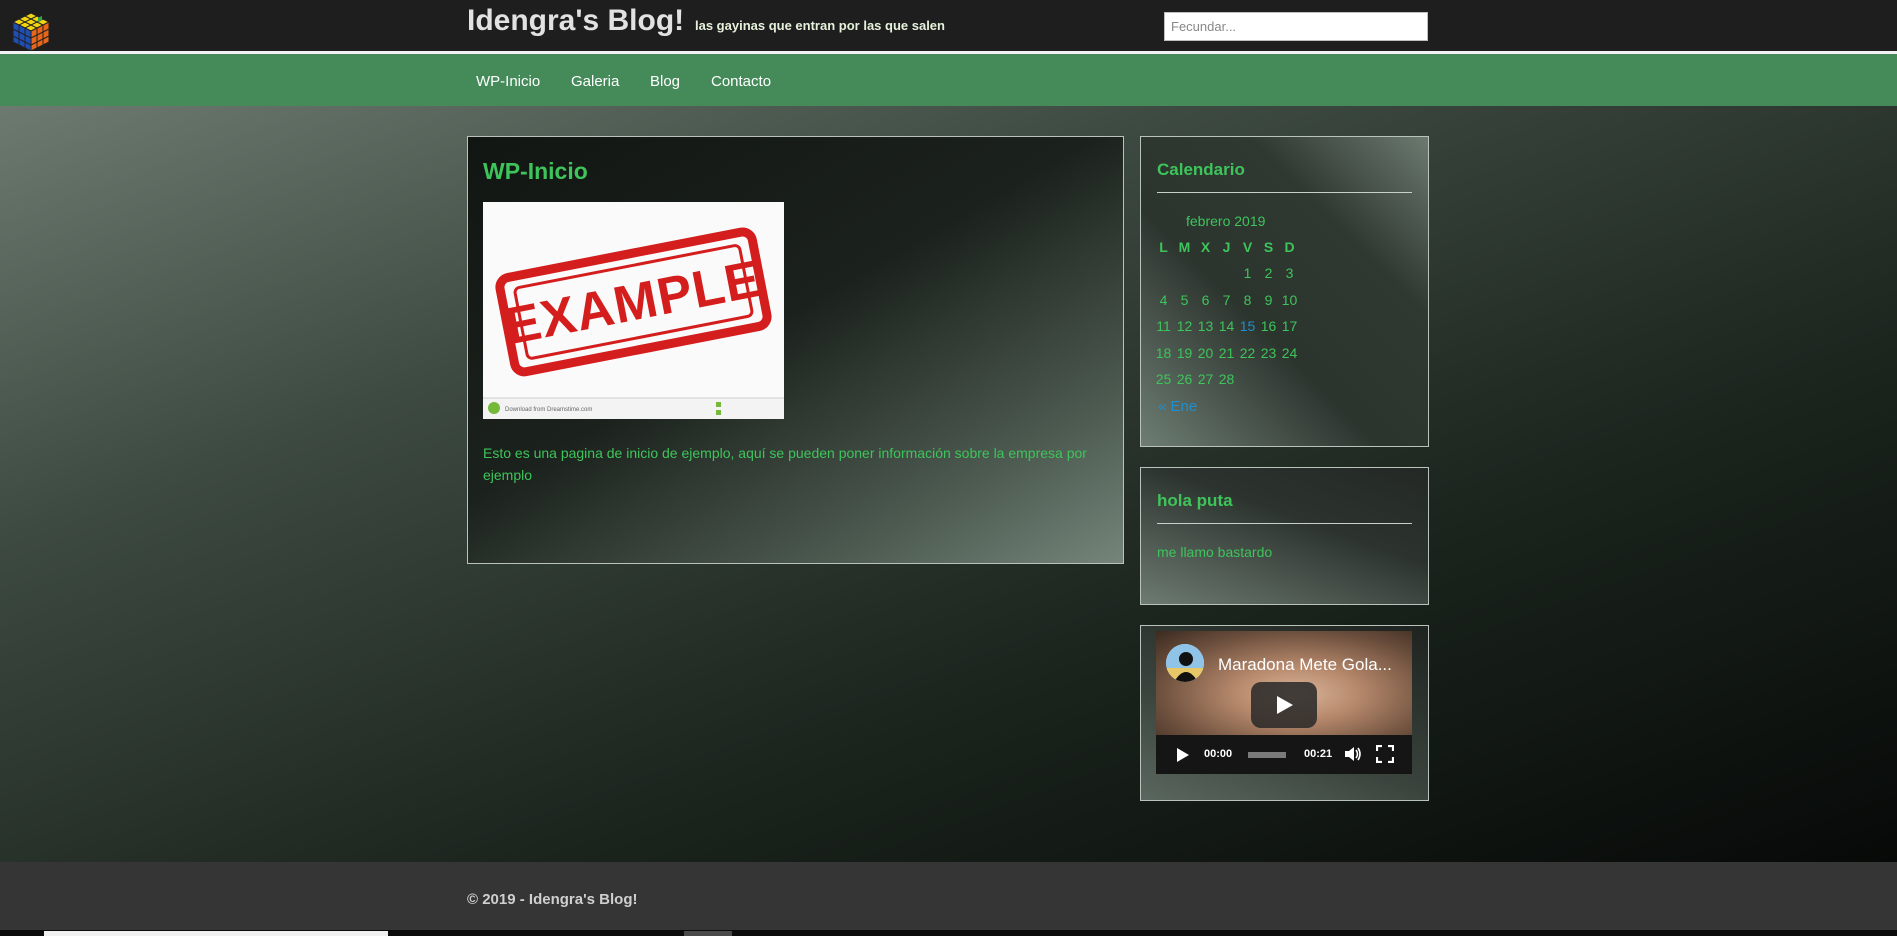  Describe the element at coordinates (1205, 299) in the screenshot. I see `calendar-day: 6` at that location.